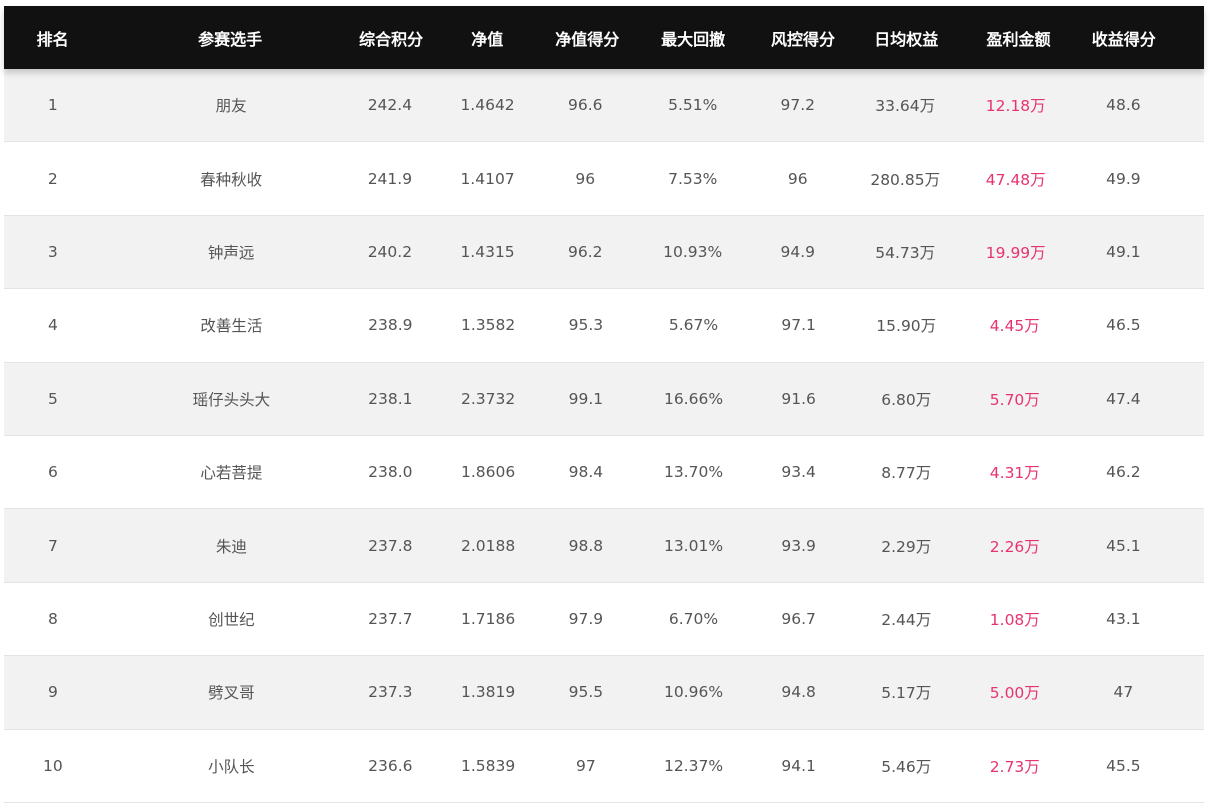 Image resolution: width=1210 pixels, height=810 pixels. I want to click on header-max-drawdown: 最大回撤, so click(693, 38).